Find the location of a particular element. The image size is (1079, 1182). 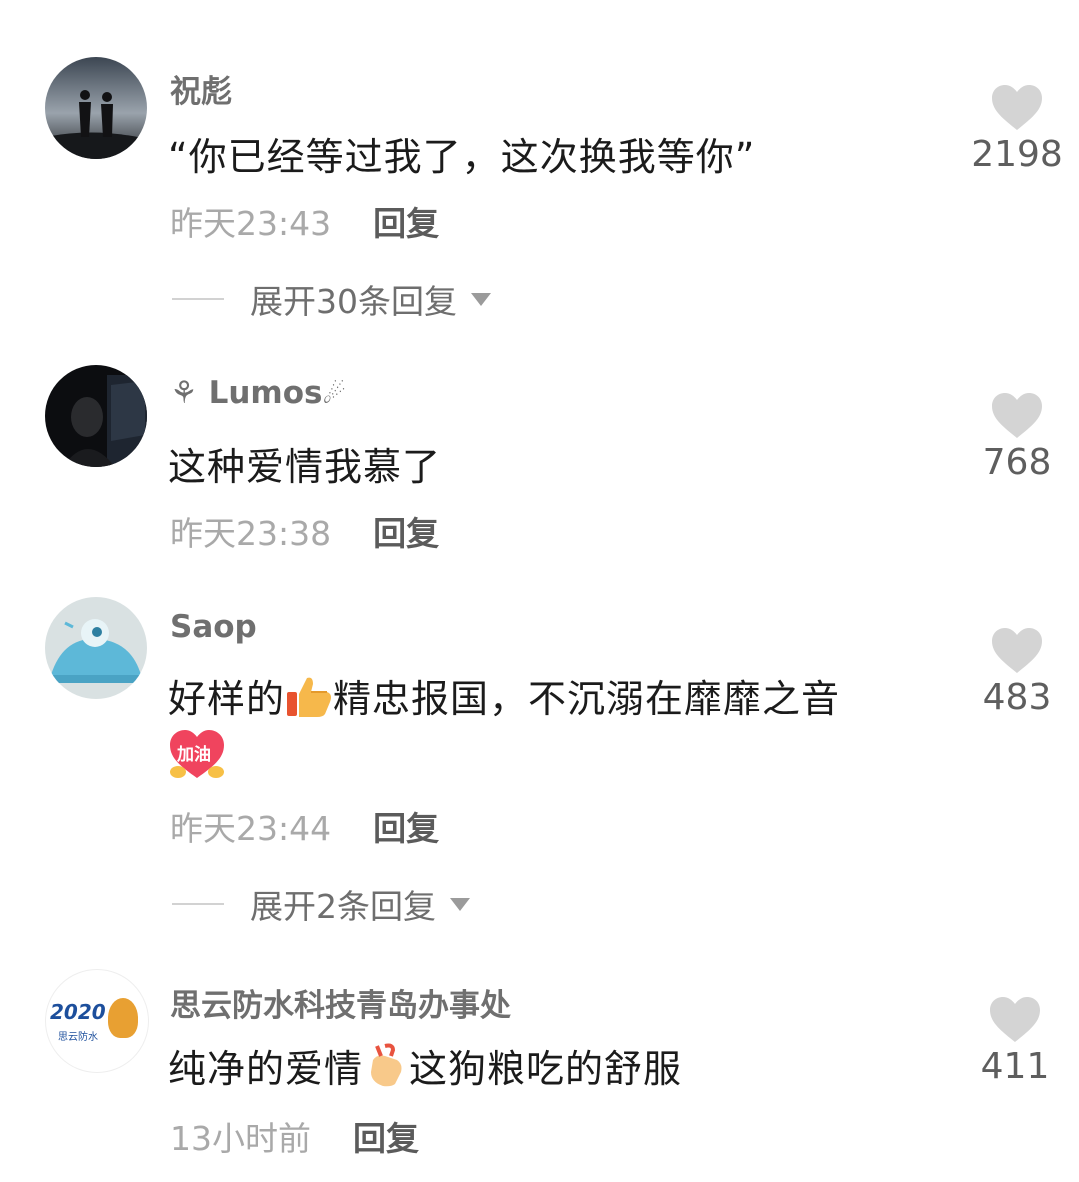

comment-meta: 13小时前 回复 is located at coordinates (294, 1136).